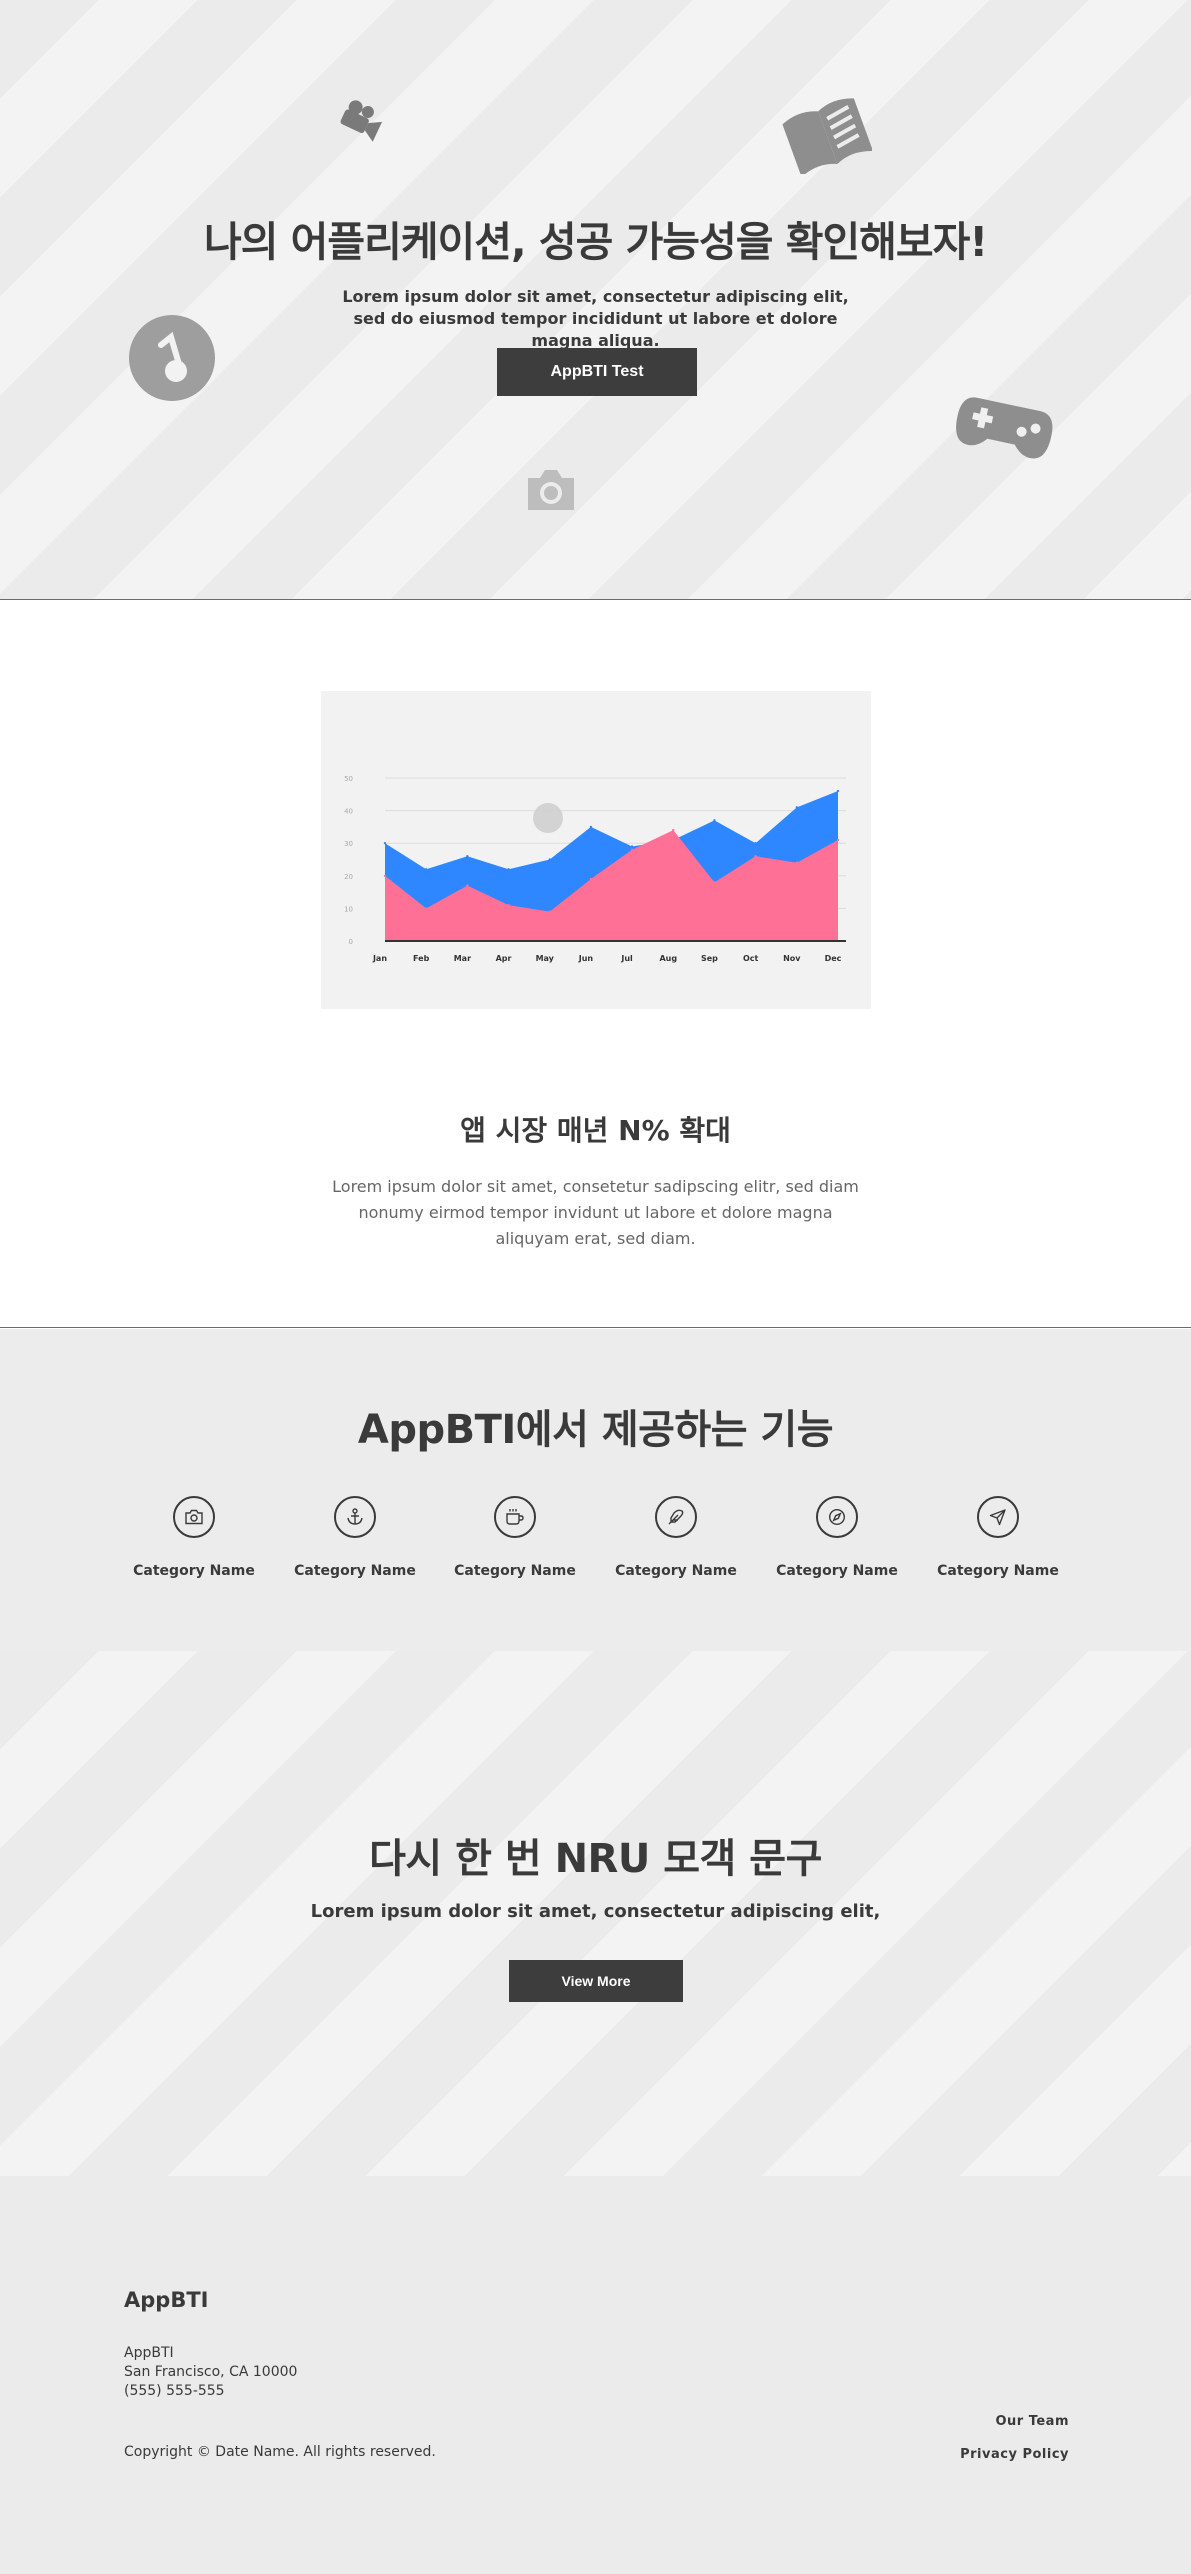 The height and width of the screenshot is (2574, 1191). What do you see at coordinates (348, 877) in the screenshot?
I see `y-tick-label: 20` at bounding box center [348, 877].